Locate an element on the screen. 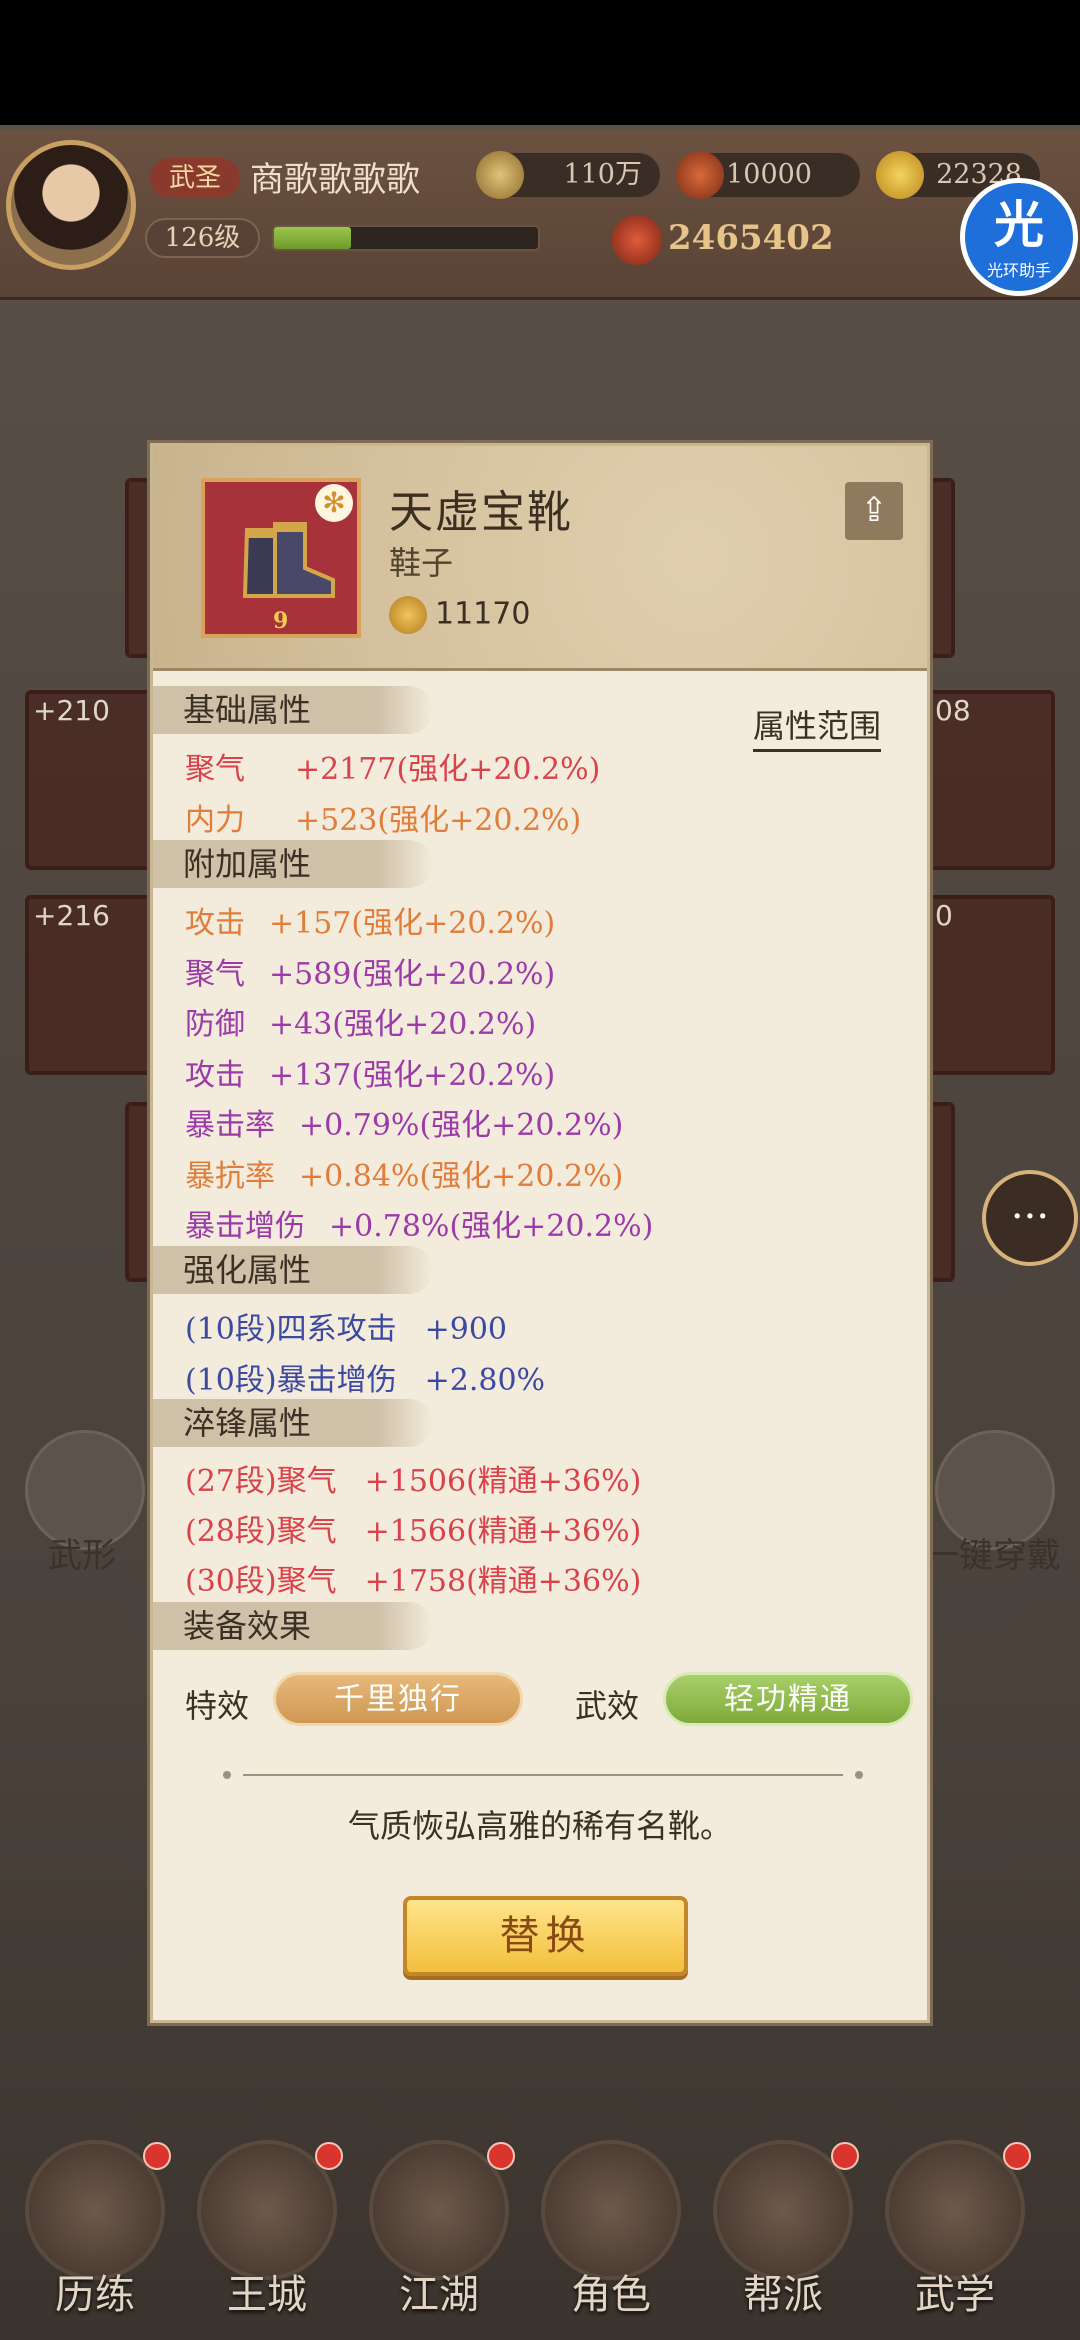  attr-name: (10段)暴击增伤 is located at coordinates (291, 1380).